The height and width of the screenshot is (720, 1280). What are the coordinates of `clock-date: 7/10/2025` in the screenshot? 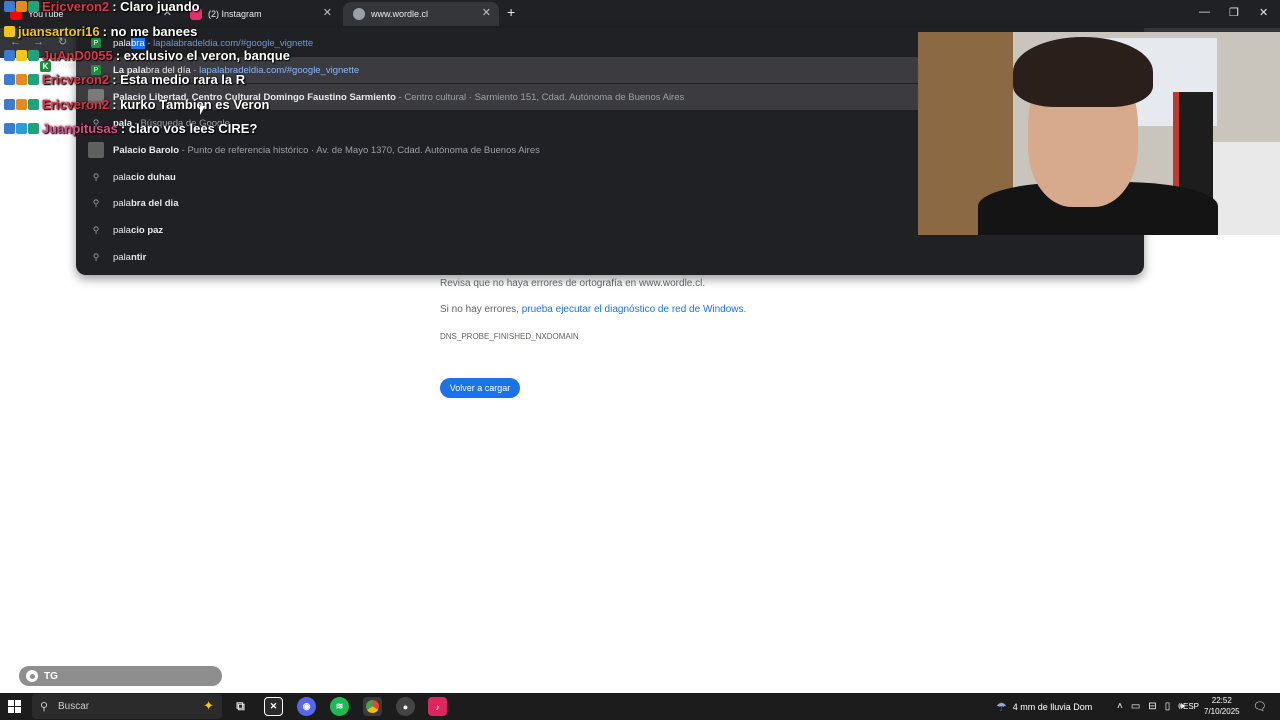 It's located at (1222, 711).